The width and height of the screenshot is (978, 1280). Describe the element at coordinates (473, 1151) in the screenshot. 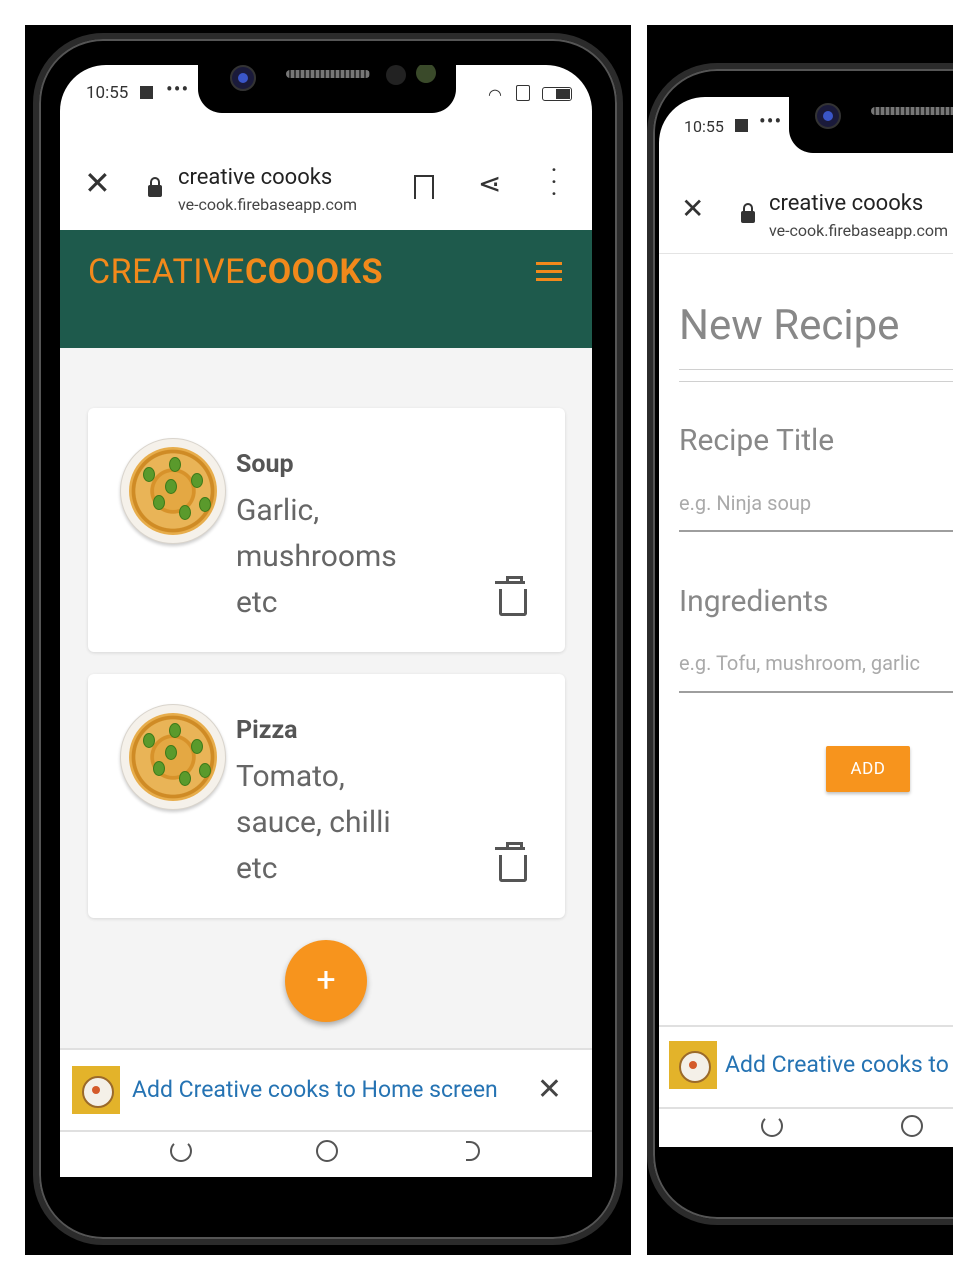

I see `back-icon` at that location.